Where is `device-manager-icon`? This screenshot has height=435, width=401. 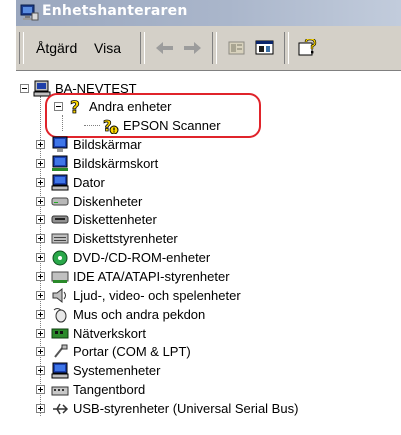
device-manager-icon is located at coordinates (29, 12).